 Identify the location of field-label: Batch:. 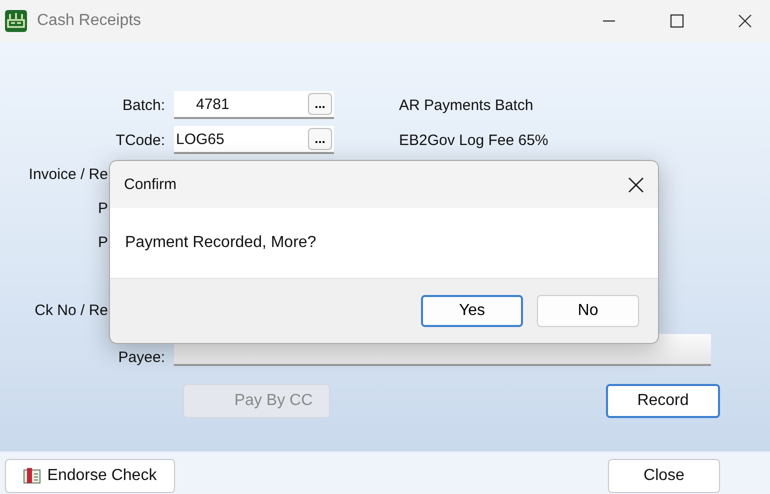
(143, 105).